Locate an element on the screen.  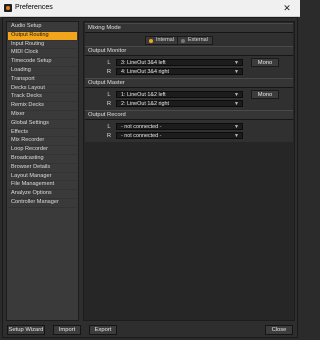
section-title: Output Master is located at coordinates (189, 83).